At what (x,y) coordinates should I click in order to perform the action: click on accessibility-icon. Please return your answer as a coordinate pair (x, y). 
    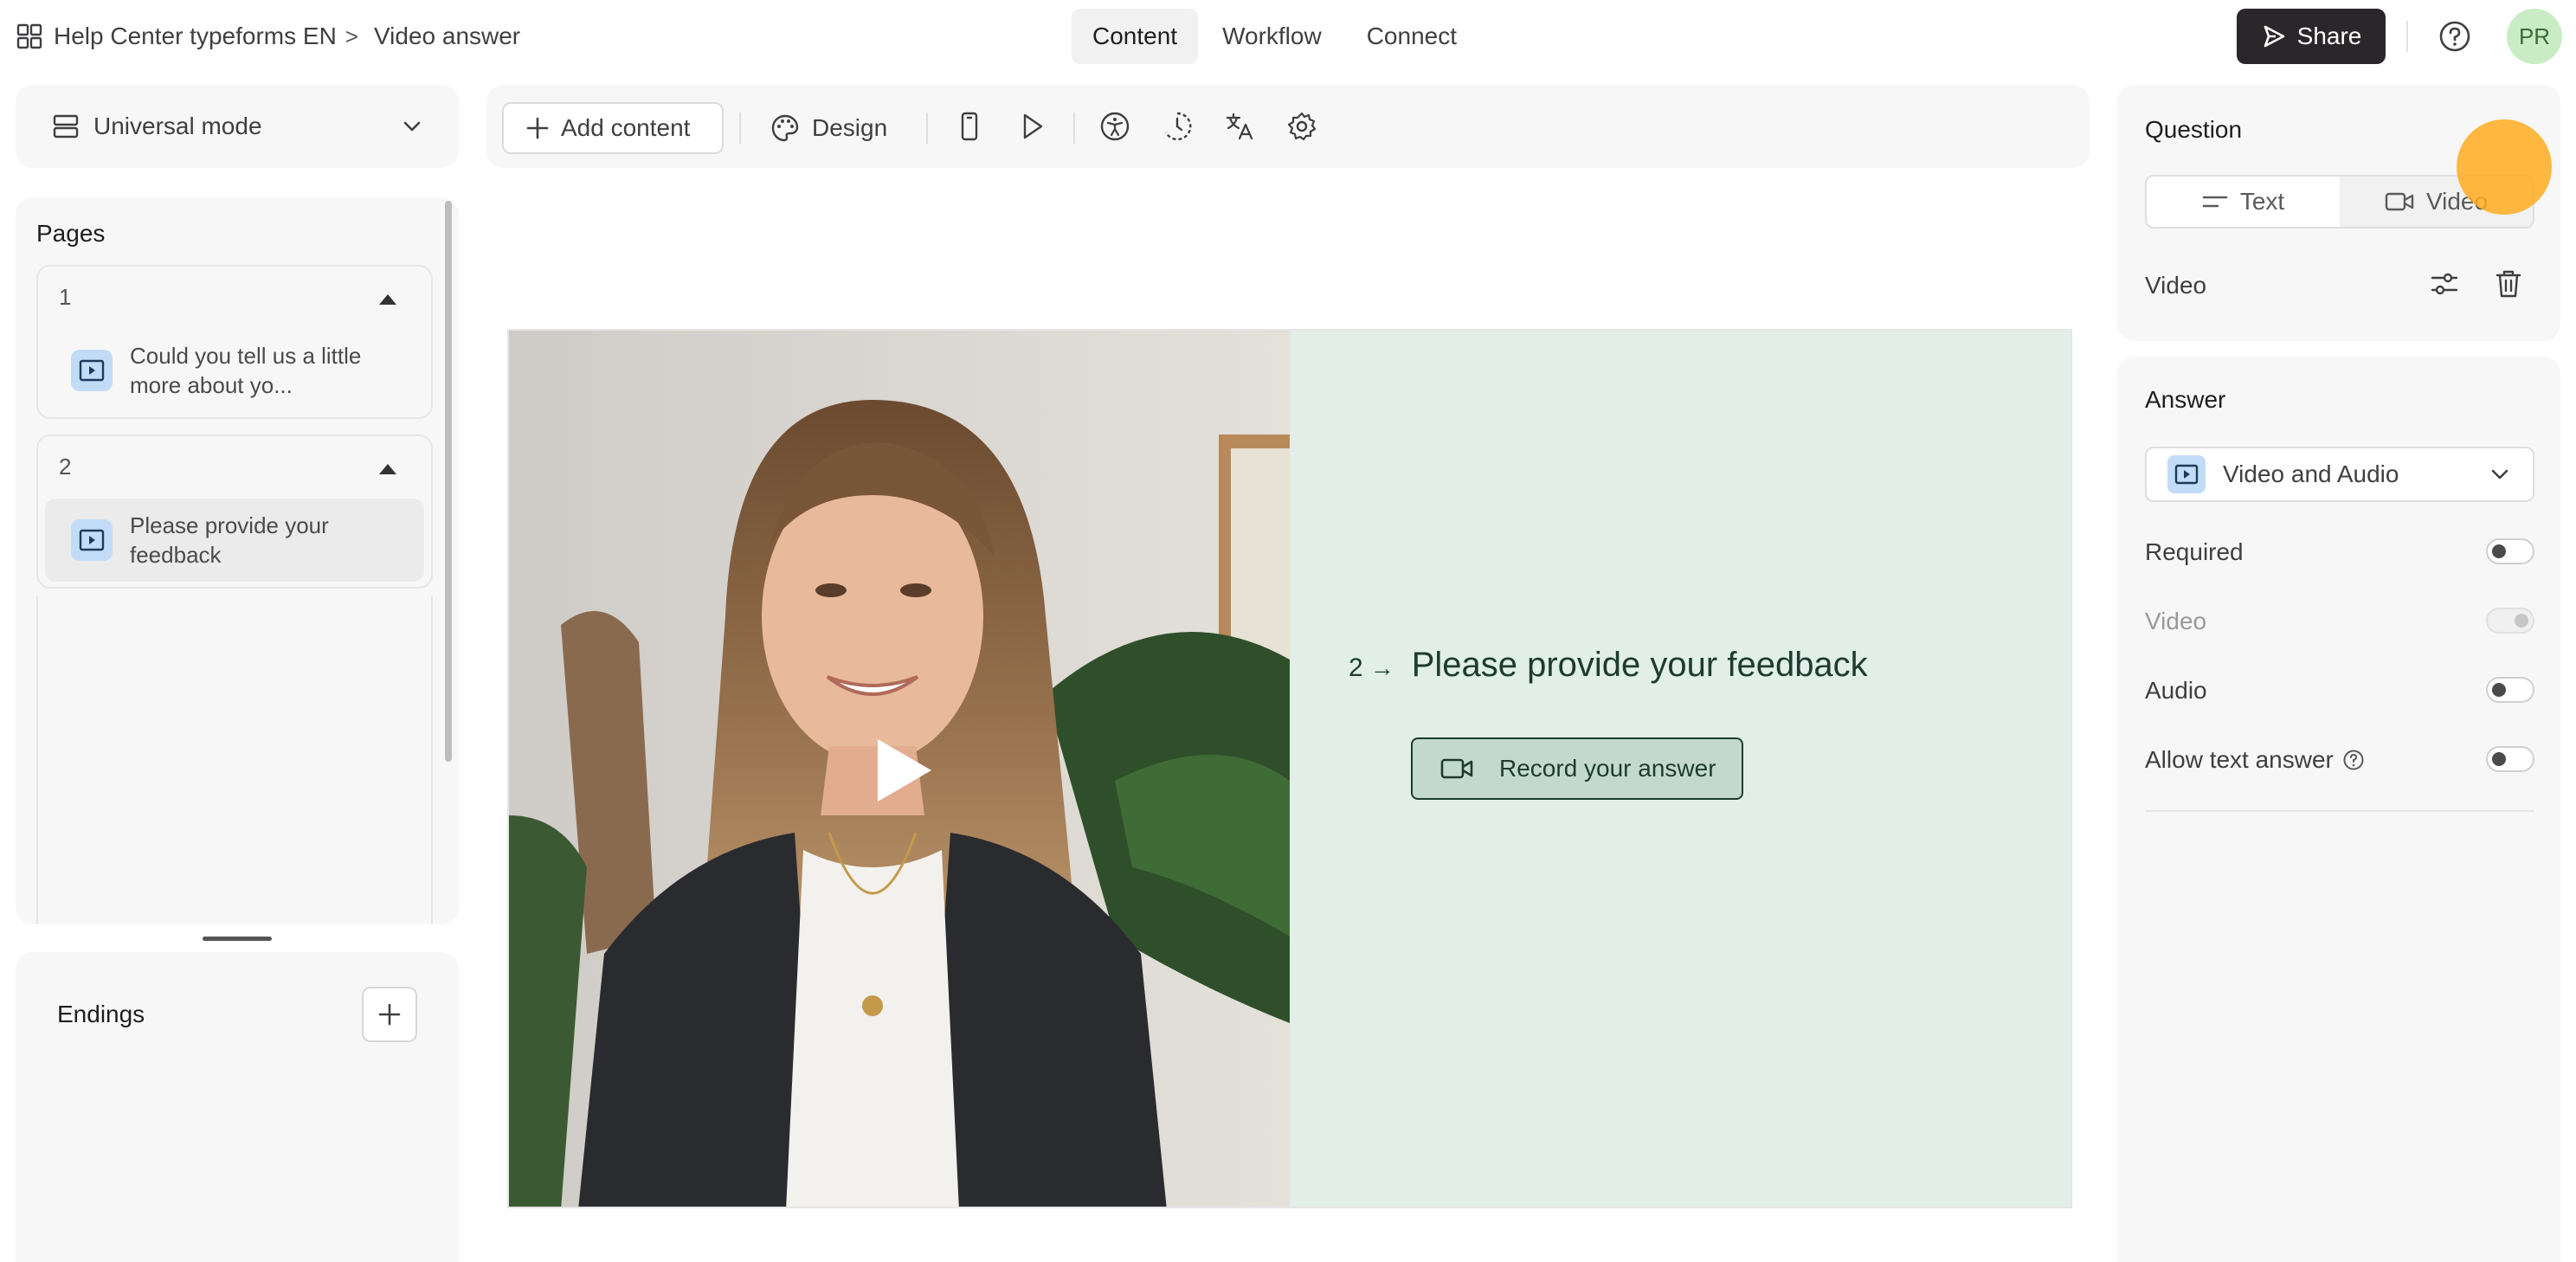
    Looking at the image, I should click on (1114, 127).